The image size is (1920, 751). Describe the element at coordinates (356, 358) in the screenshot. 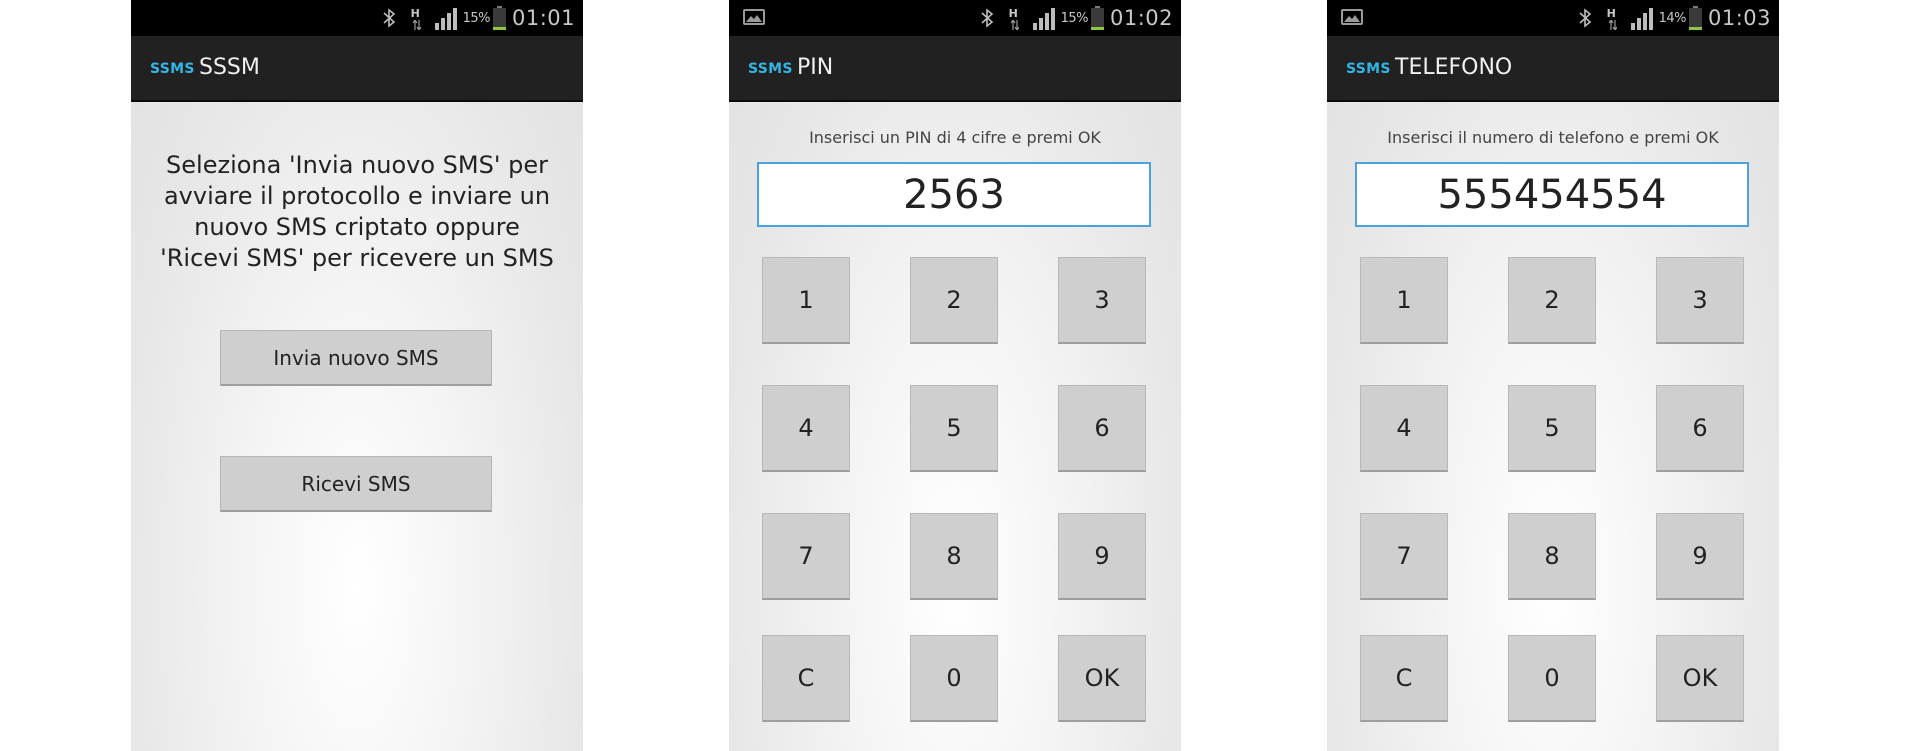

I see `send-new-sms-button: Invia nuovo SMS` at that location.